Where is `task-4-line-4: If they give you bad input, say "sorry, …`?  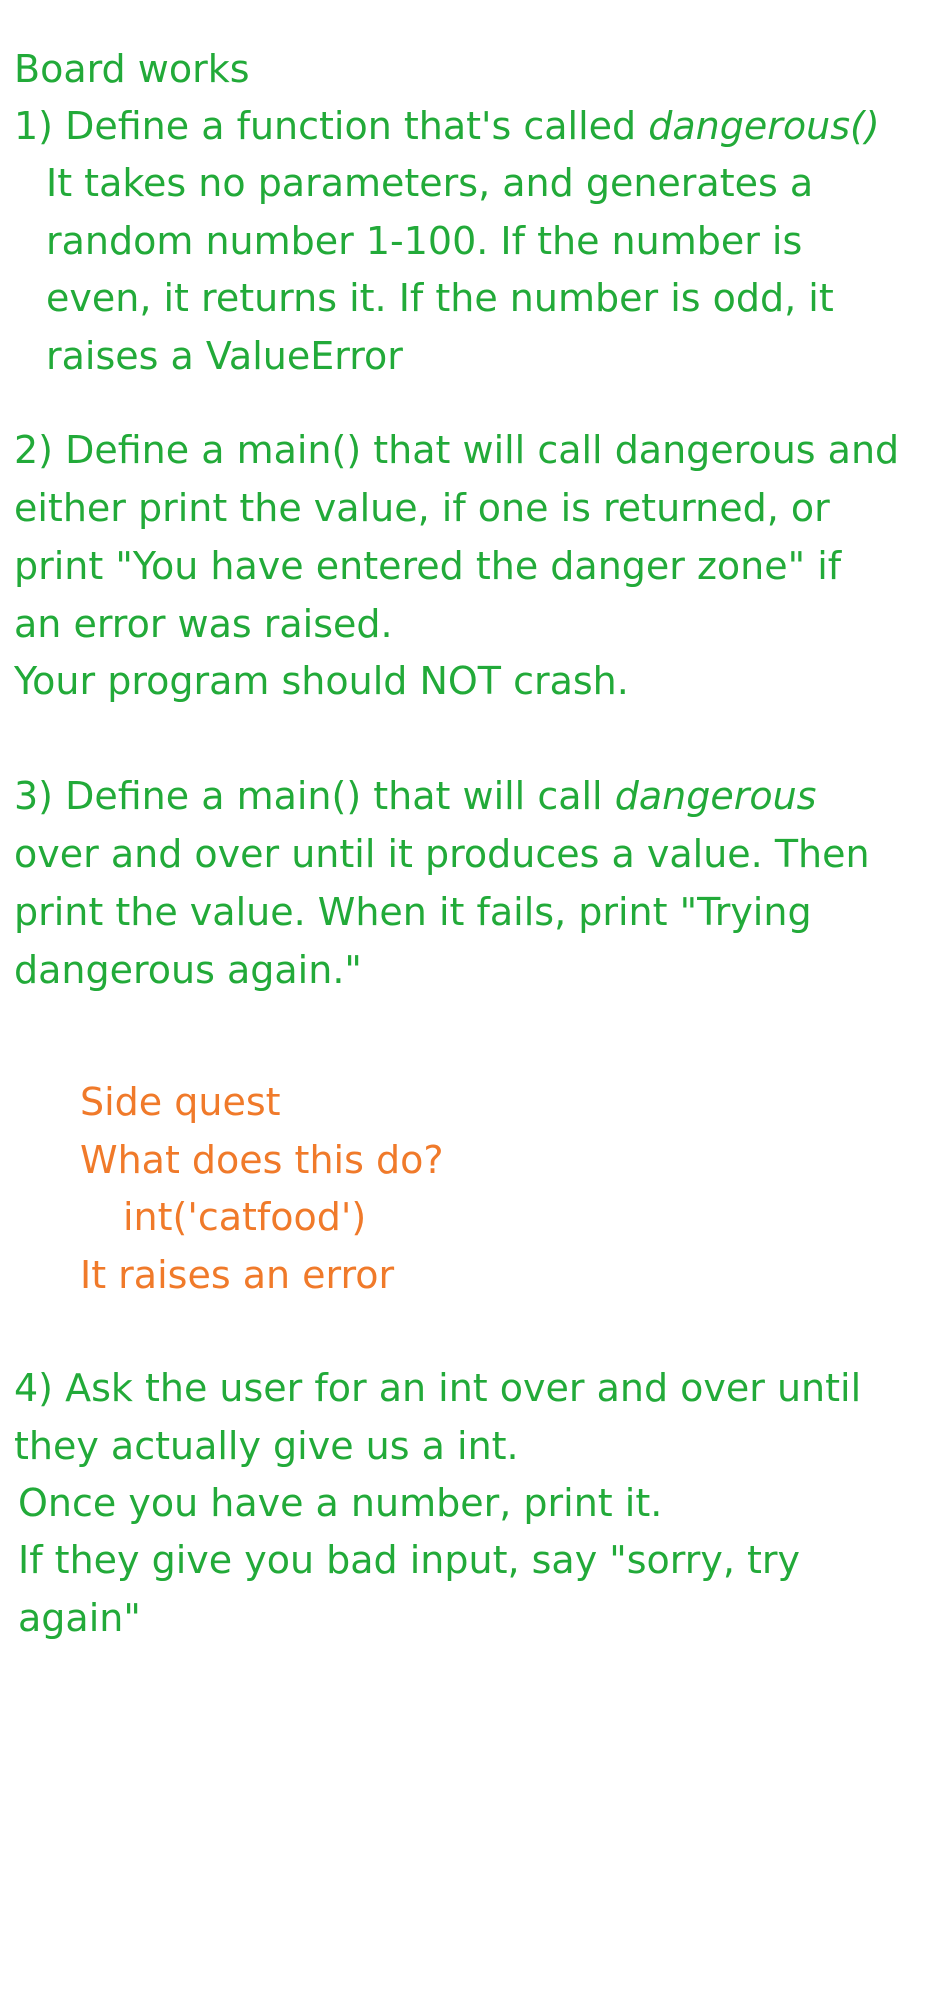
task-4-line-4: If they give you bad input, say "sorry, … is located at coordinates (409, 1560).